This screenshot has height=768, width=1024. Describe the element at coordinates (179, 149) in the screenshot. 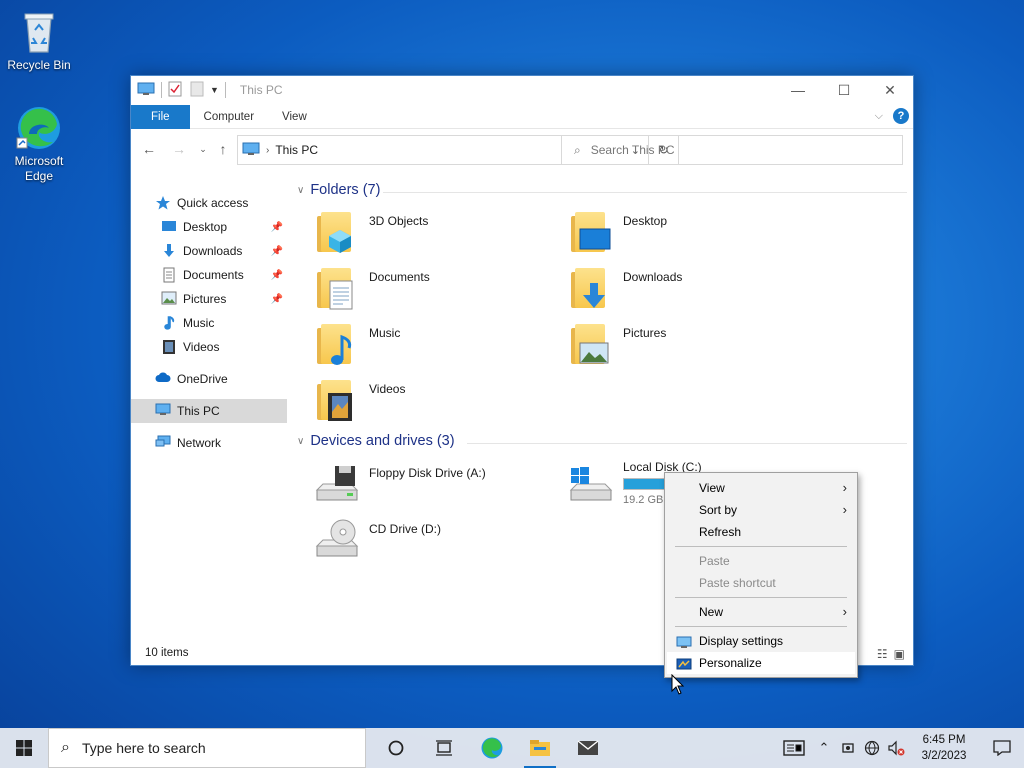

I see `forward-button: →` at that location.